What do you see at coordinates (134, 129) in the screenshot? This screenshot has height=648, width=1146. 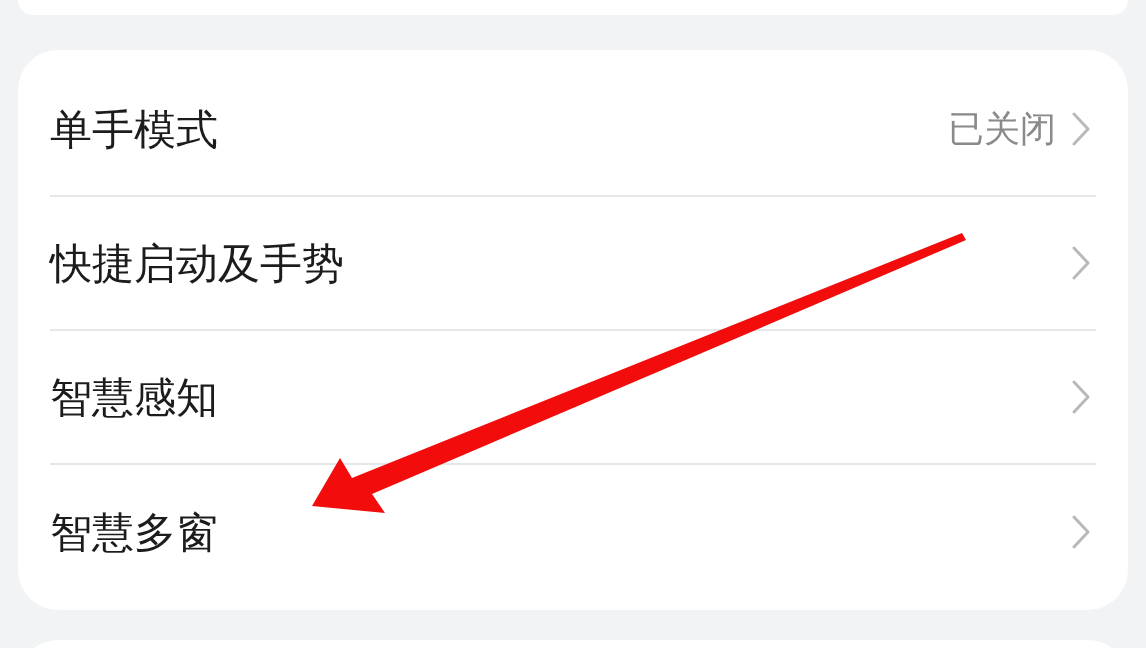 I see `setting-label: 单手模式` at bounding box center [134, 129].